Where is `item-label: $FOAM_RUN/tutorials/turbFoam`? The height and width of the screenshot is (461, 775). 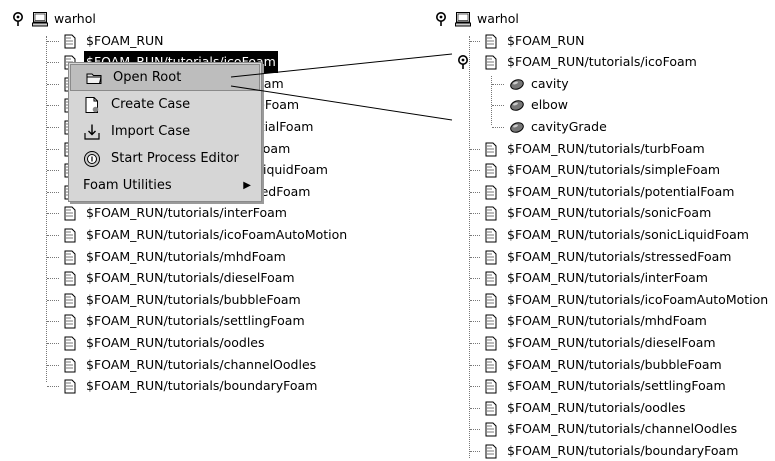
item-label: $FOAM_RUN/tutorials/turbFoam is located at coordinates (606, 148).